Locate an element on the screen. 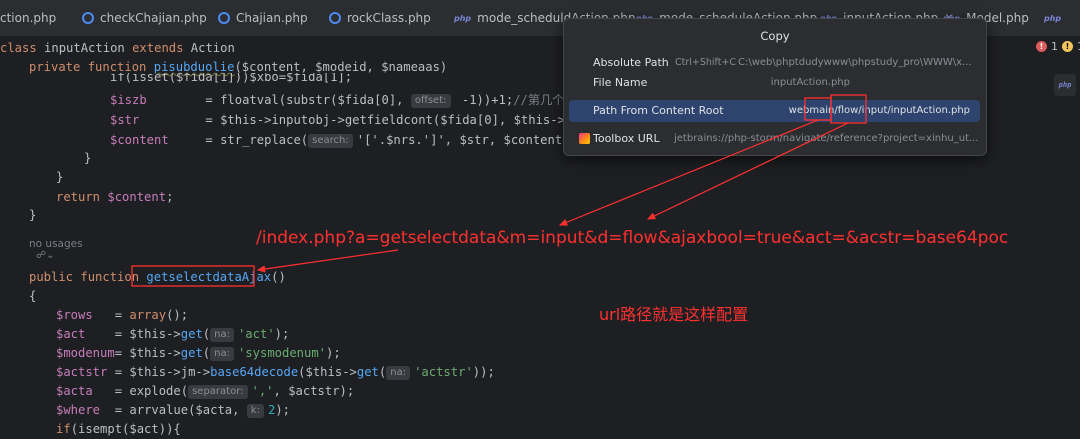  code-line: class inputAction extends Action is located at coordinates (117, 48).